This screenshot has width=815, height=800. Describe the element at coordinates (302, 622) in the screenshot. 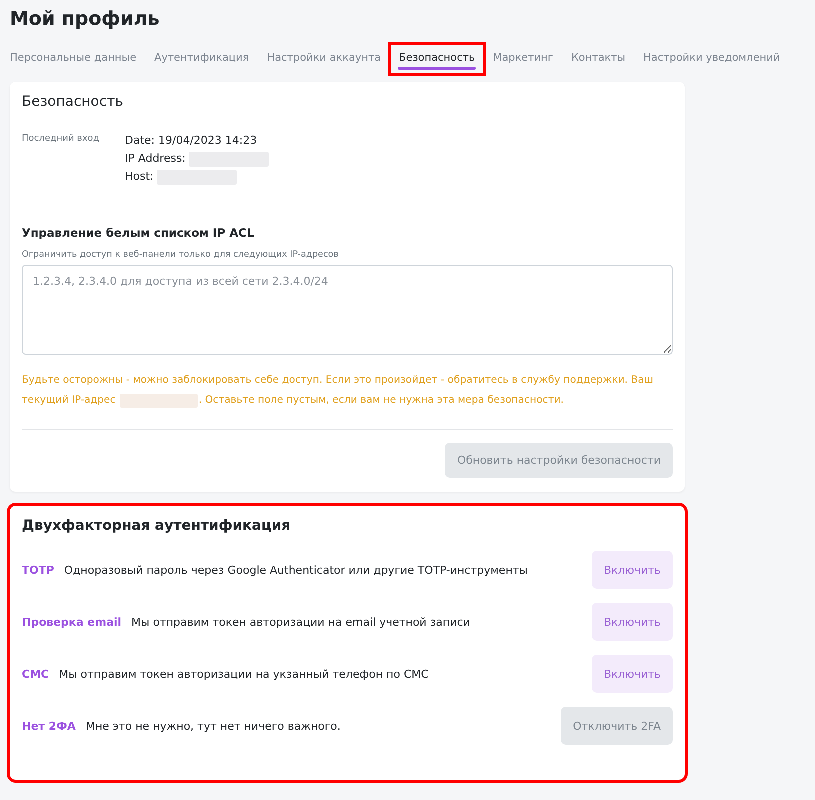

I see `method-description: Мы отправим токен авторизации на email учетной записи` at that location.